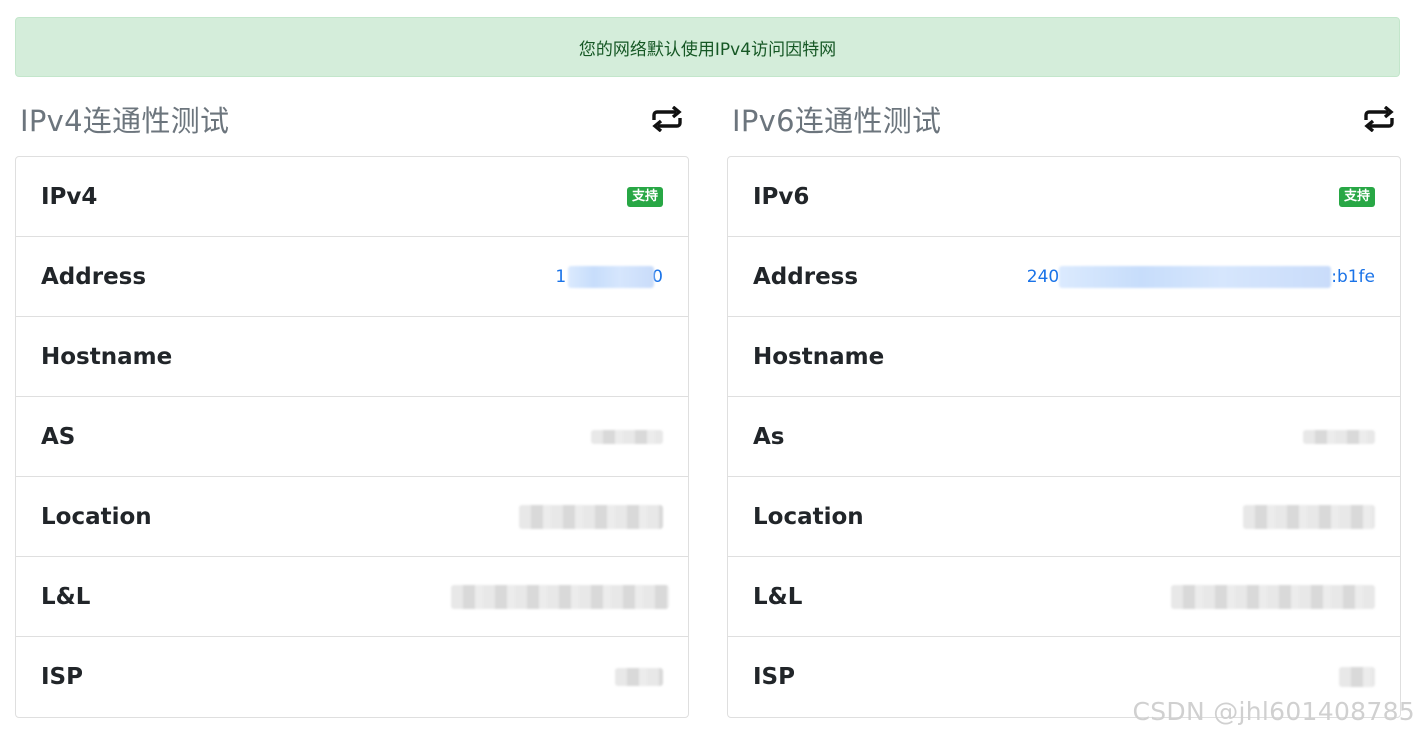 This screenshot has height=736, width=1421. I want to click on ipv4-ll-row: L&L, so click(352, 597).